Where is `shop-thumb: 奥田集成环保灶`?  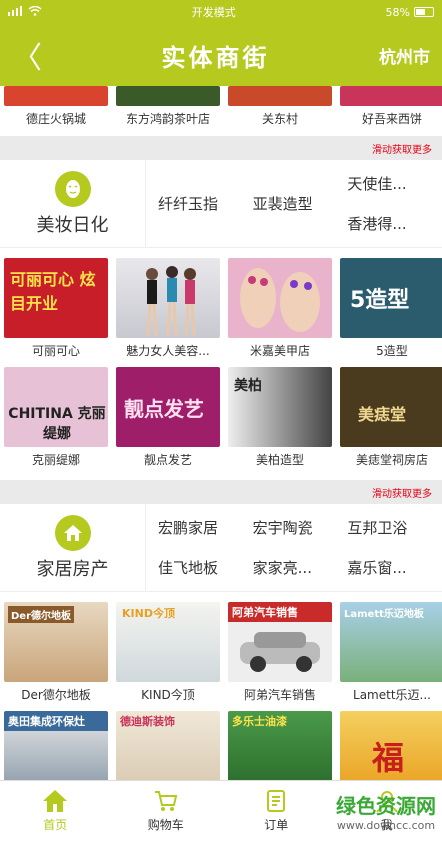
shop-thumb: 奥田集成环保灶 is located at coordinates (56, 745).